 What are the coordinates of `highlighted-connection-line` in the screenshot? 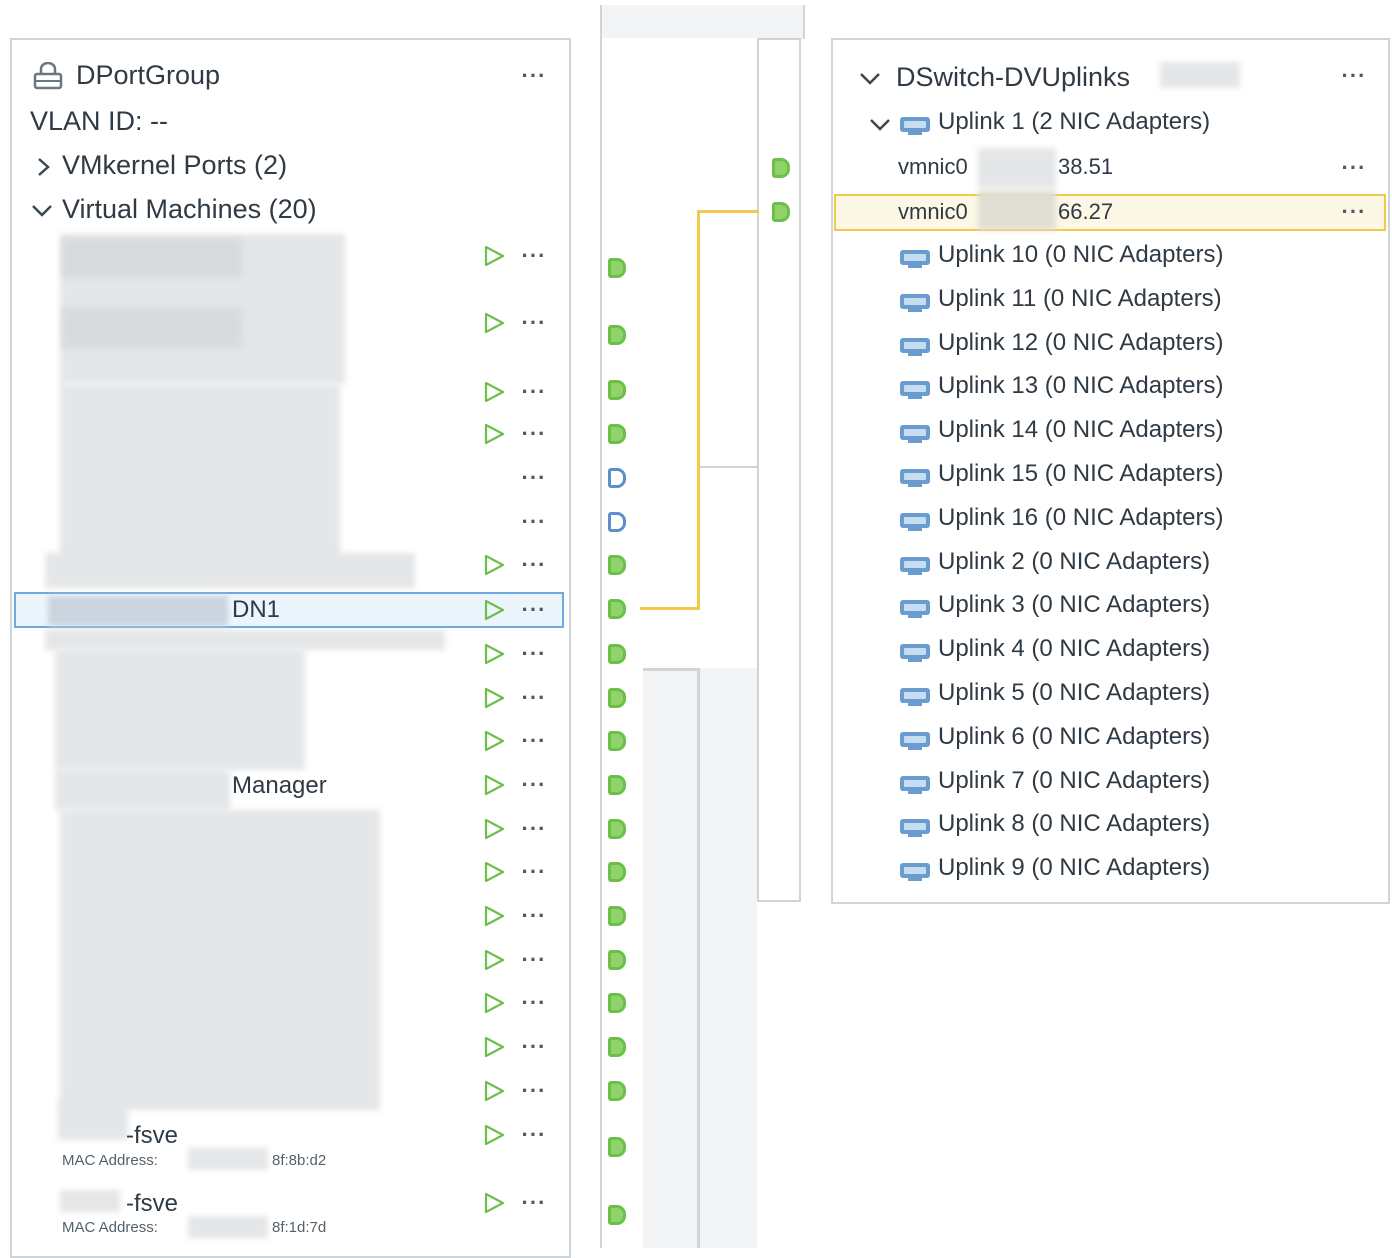 It's located at (728, 211).